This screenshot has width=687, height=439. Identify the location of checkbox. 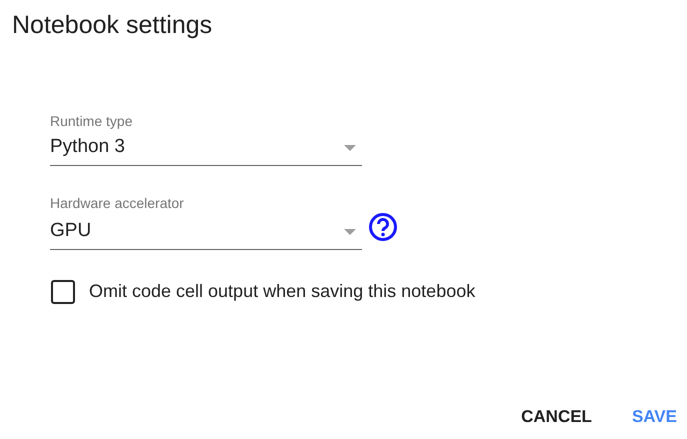
(63, 292).